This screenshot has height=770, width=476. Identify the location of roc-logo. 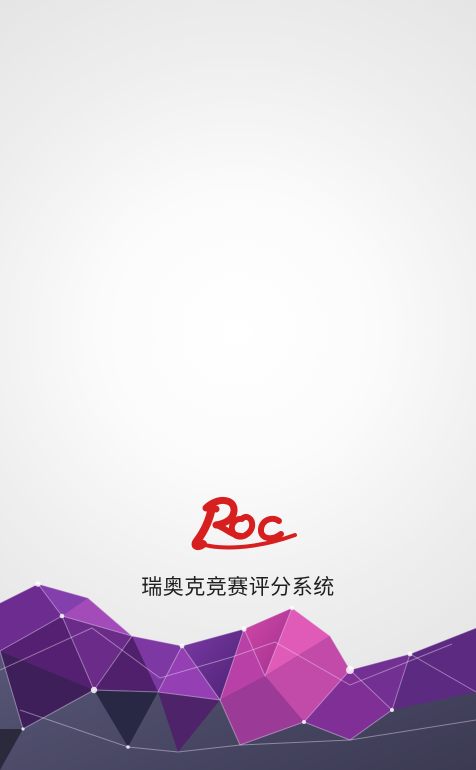
(244, 521).